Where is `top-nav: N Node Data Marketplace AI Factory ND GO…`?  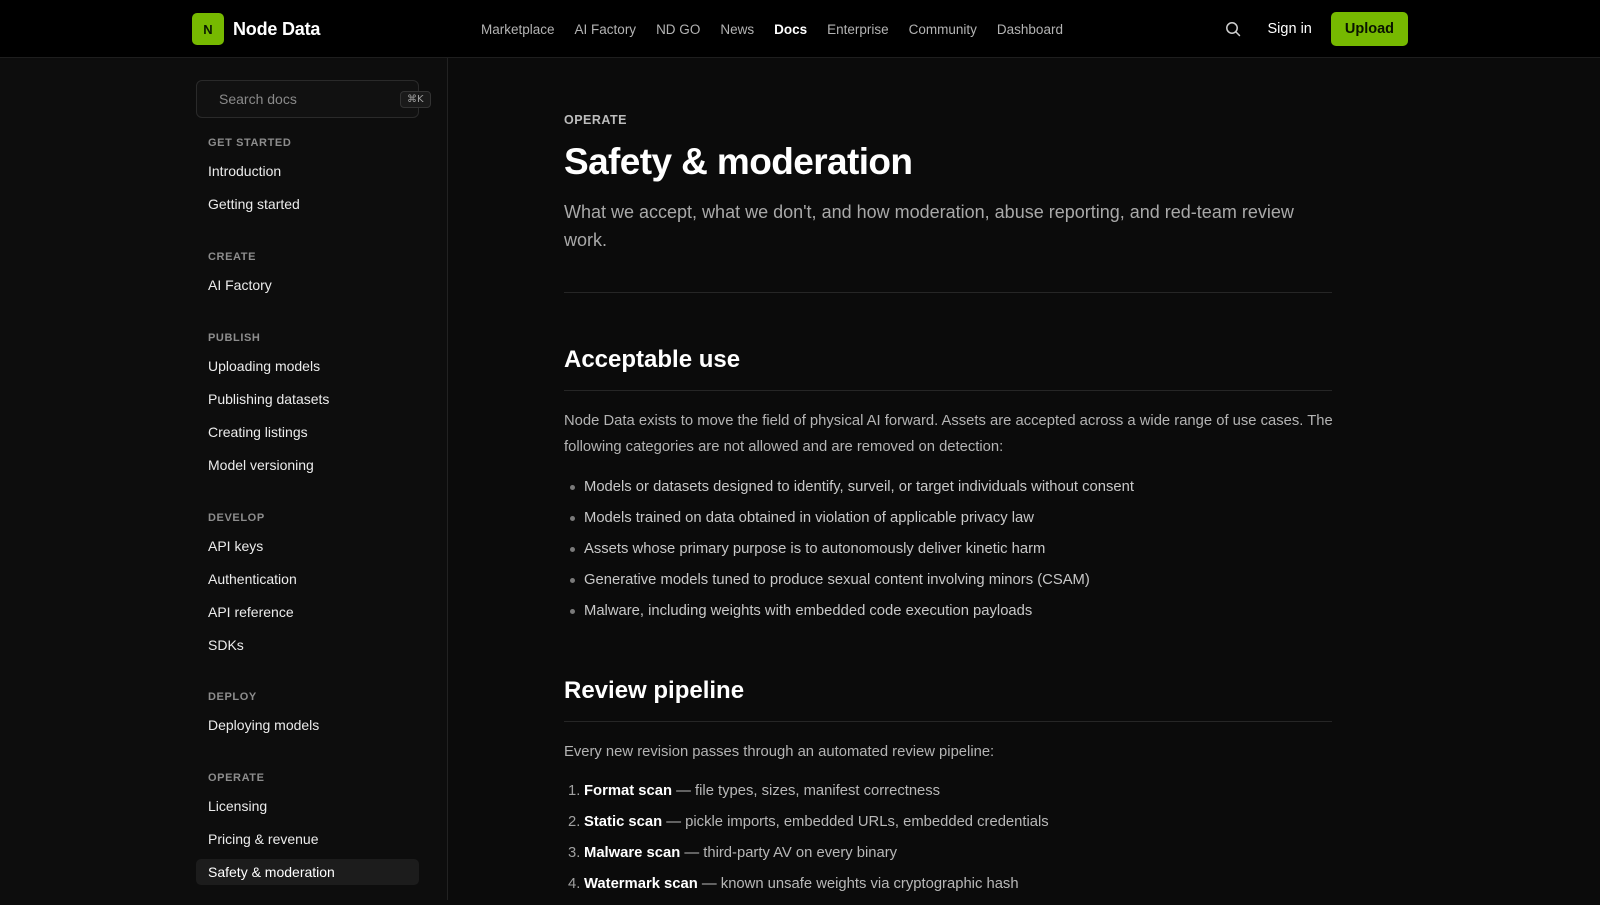
top-nav: N Node Data Marketplace AI Factory ND GO… is located at coordinates (800, 29).